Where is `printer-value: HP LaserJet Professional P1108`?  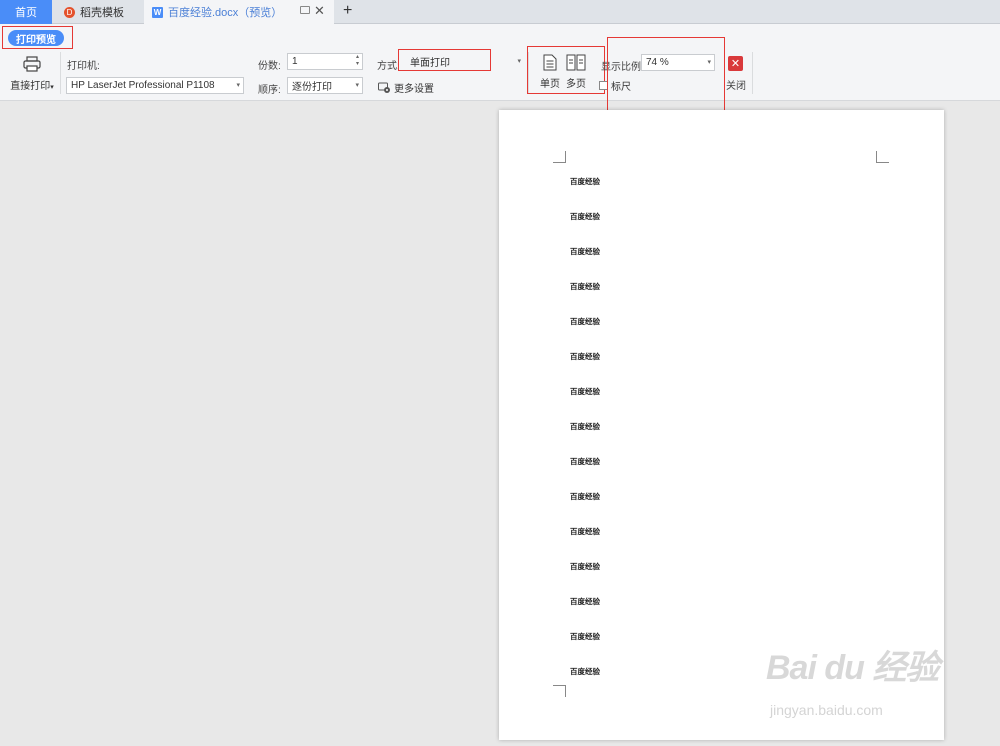
printer-value: HP LaserJet Professional P1108 is located at coordinates (143, 85).